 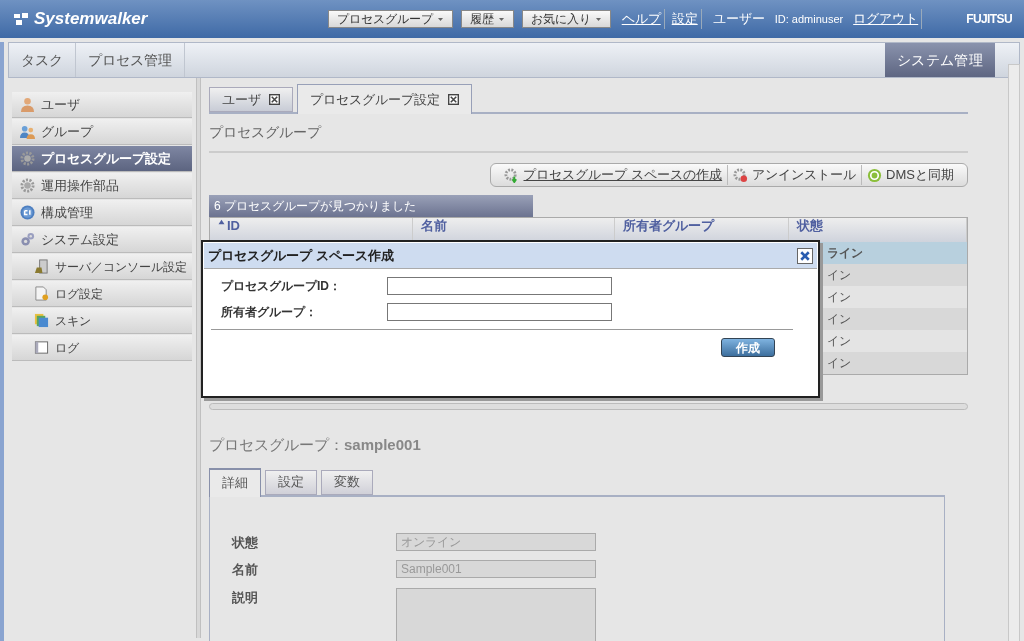 What do you see at coordinates (301, 255) in the screenshot?
I see `dialog-title: プロセスグループ スペース作成` at bounding box center [301, 255].